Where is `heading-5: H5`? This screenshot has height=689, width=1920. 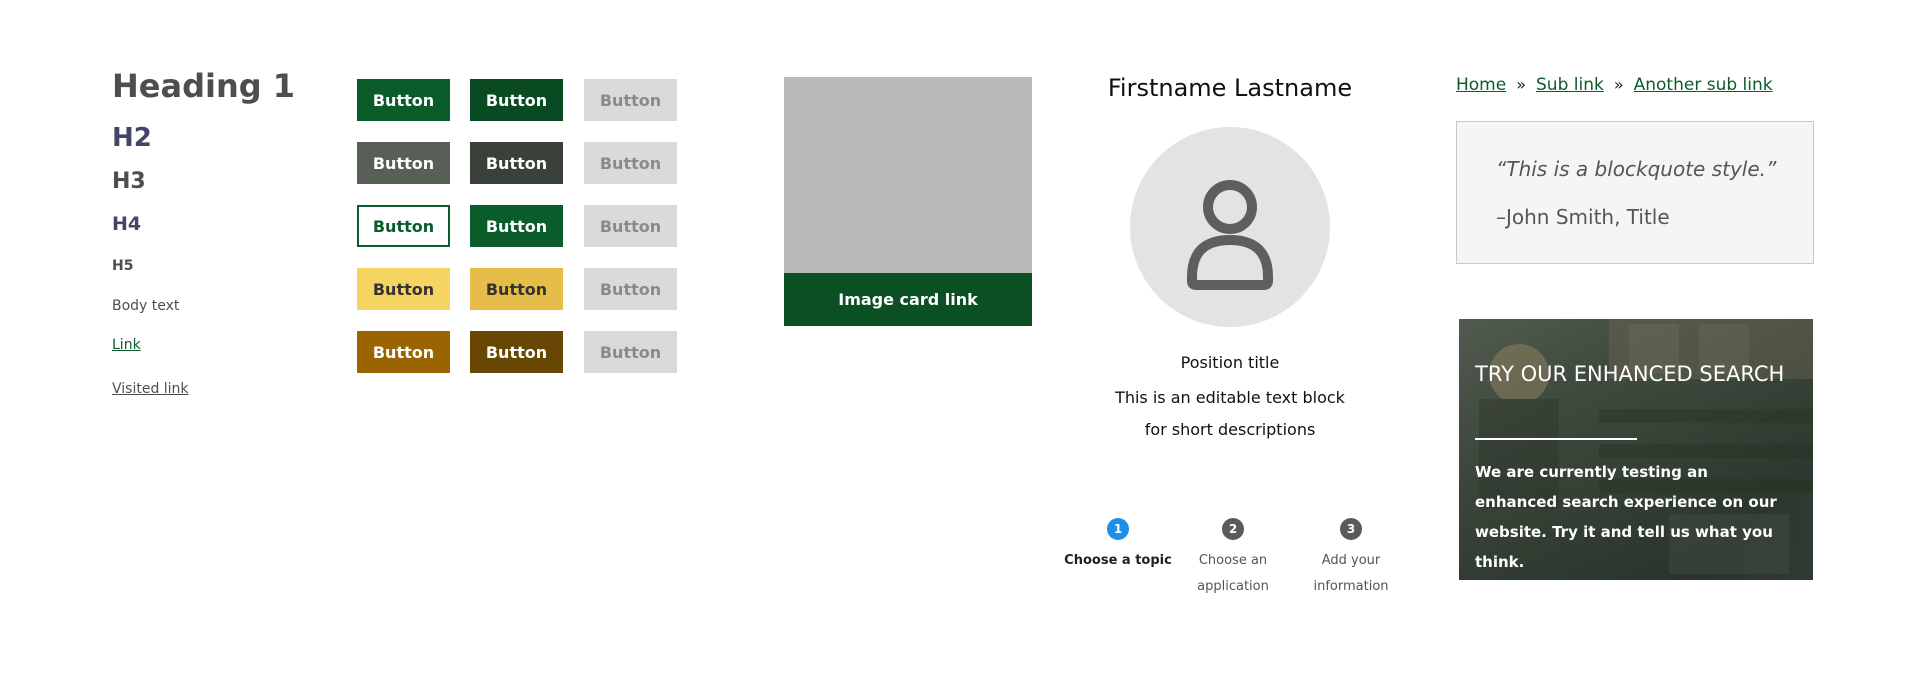
heading-5: H5 is located at coordinates (123, 266).